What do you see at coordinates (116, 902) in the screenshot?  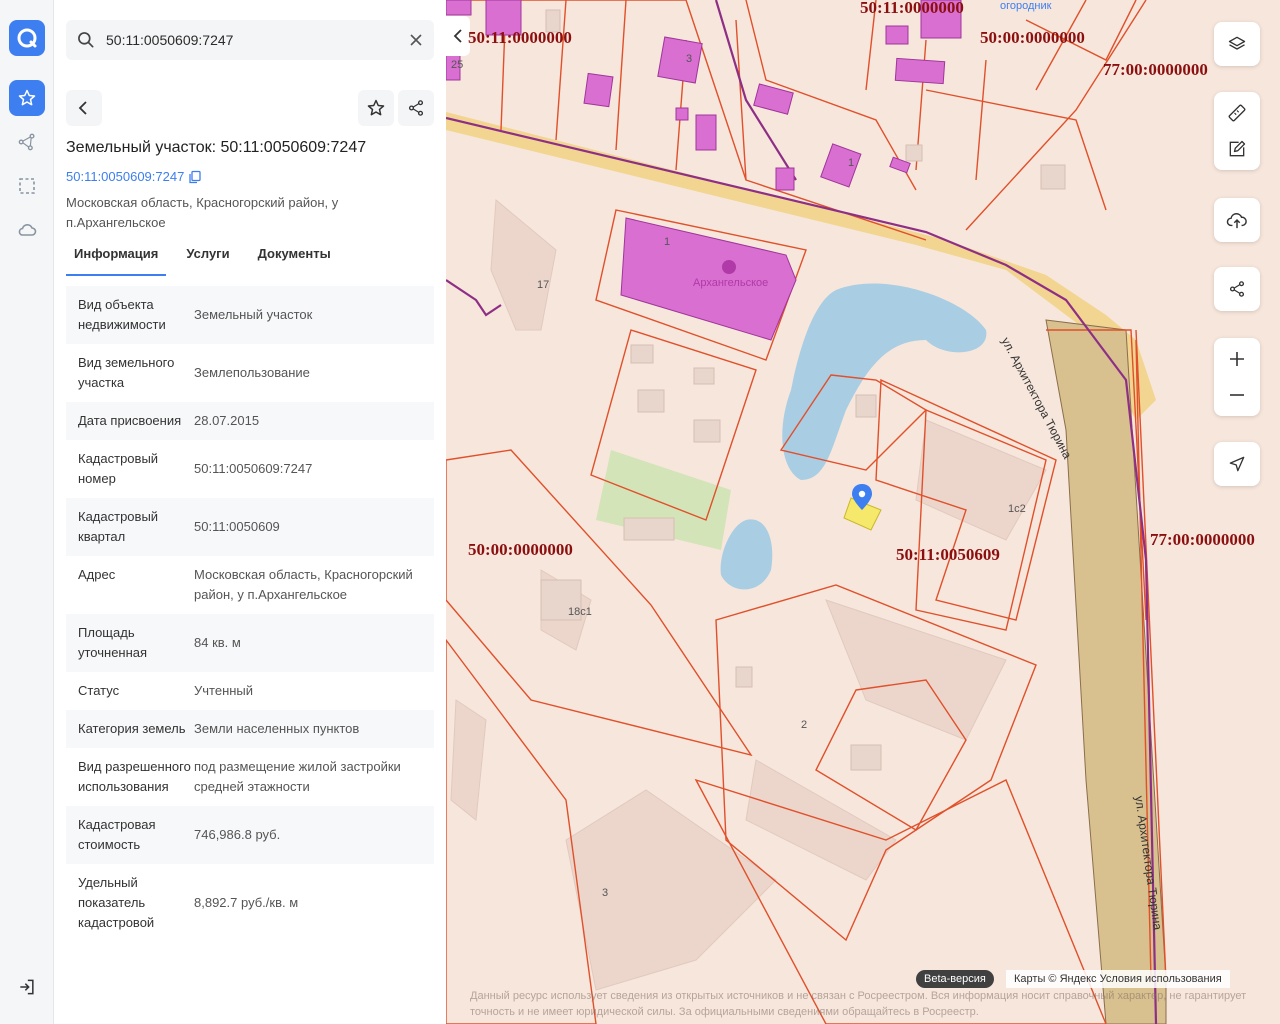 I see `row-key: Удельный показатель кадастровой` at bounding box center [116, 902].